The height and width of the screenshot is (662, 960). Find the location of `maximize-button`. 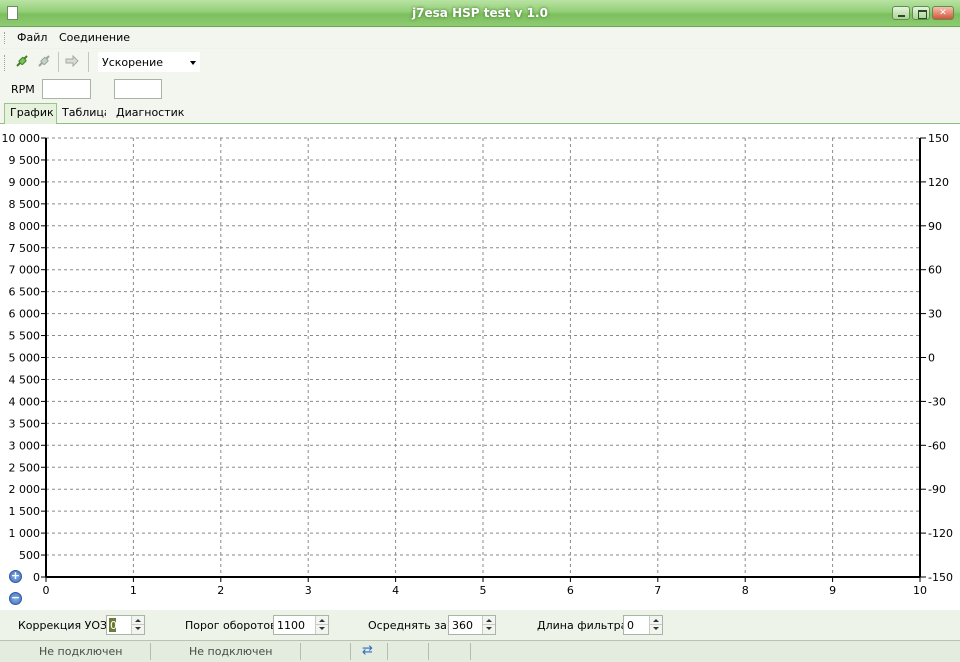

maximize-button is located at coordinates (921, 13).